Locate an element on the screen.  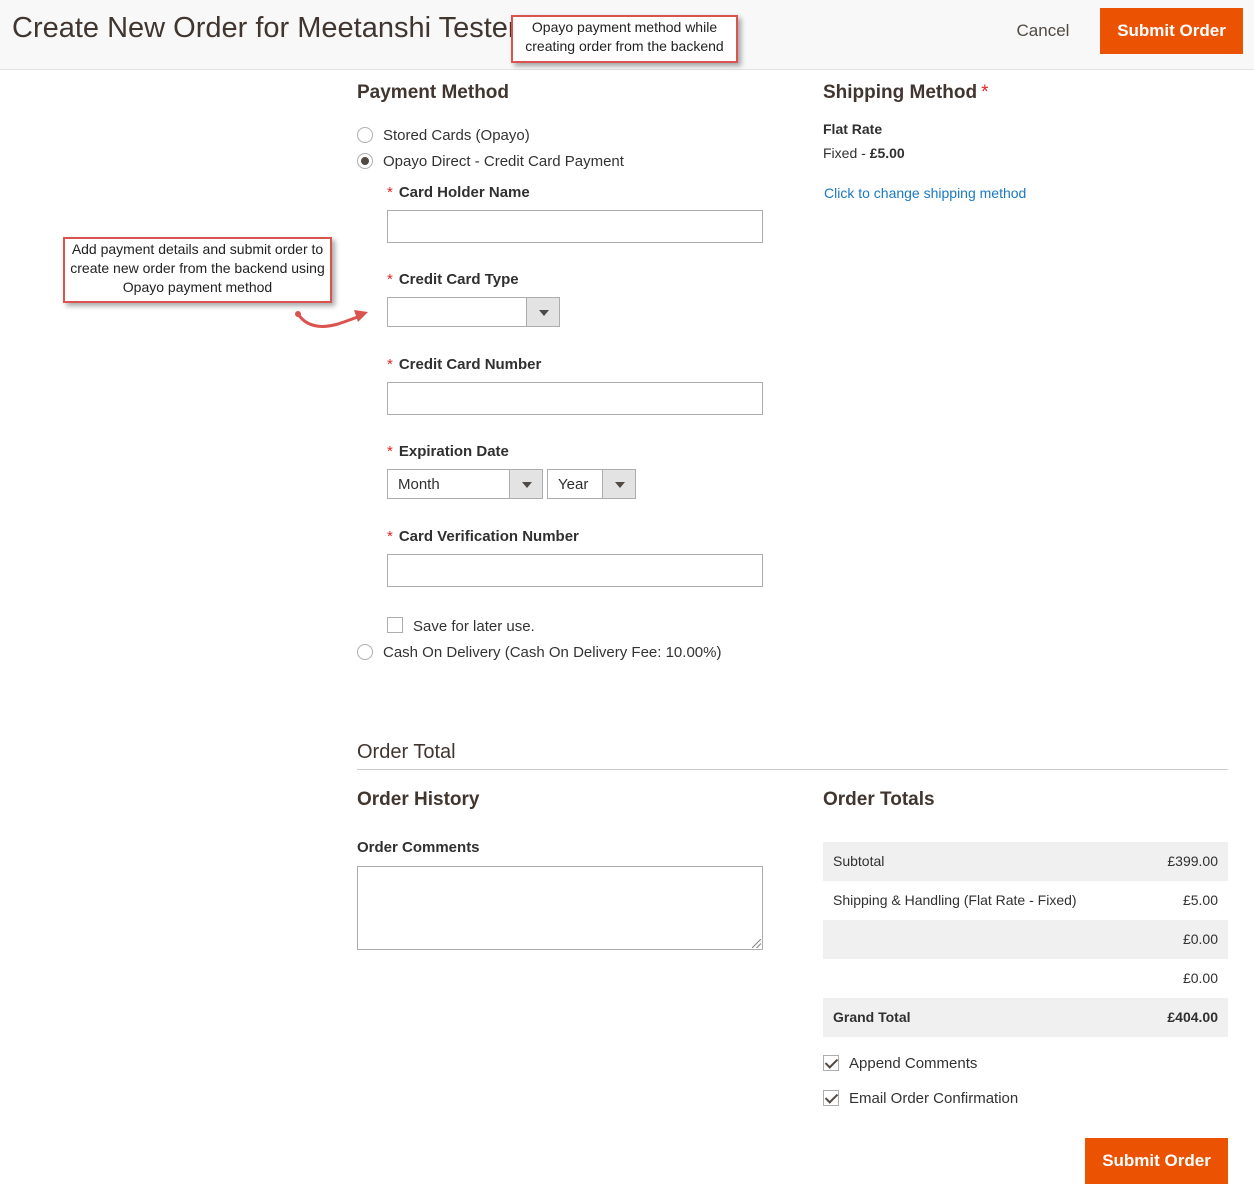
submit-order-button-bottom: Submit Order is located at coordinates (1156, 1161).